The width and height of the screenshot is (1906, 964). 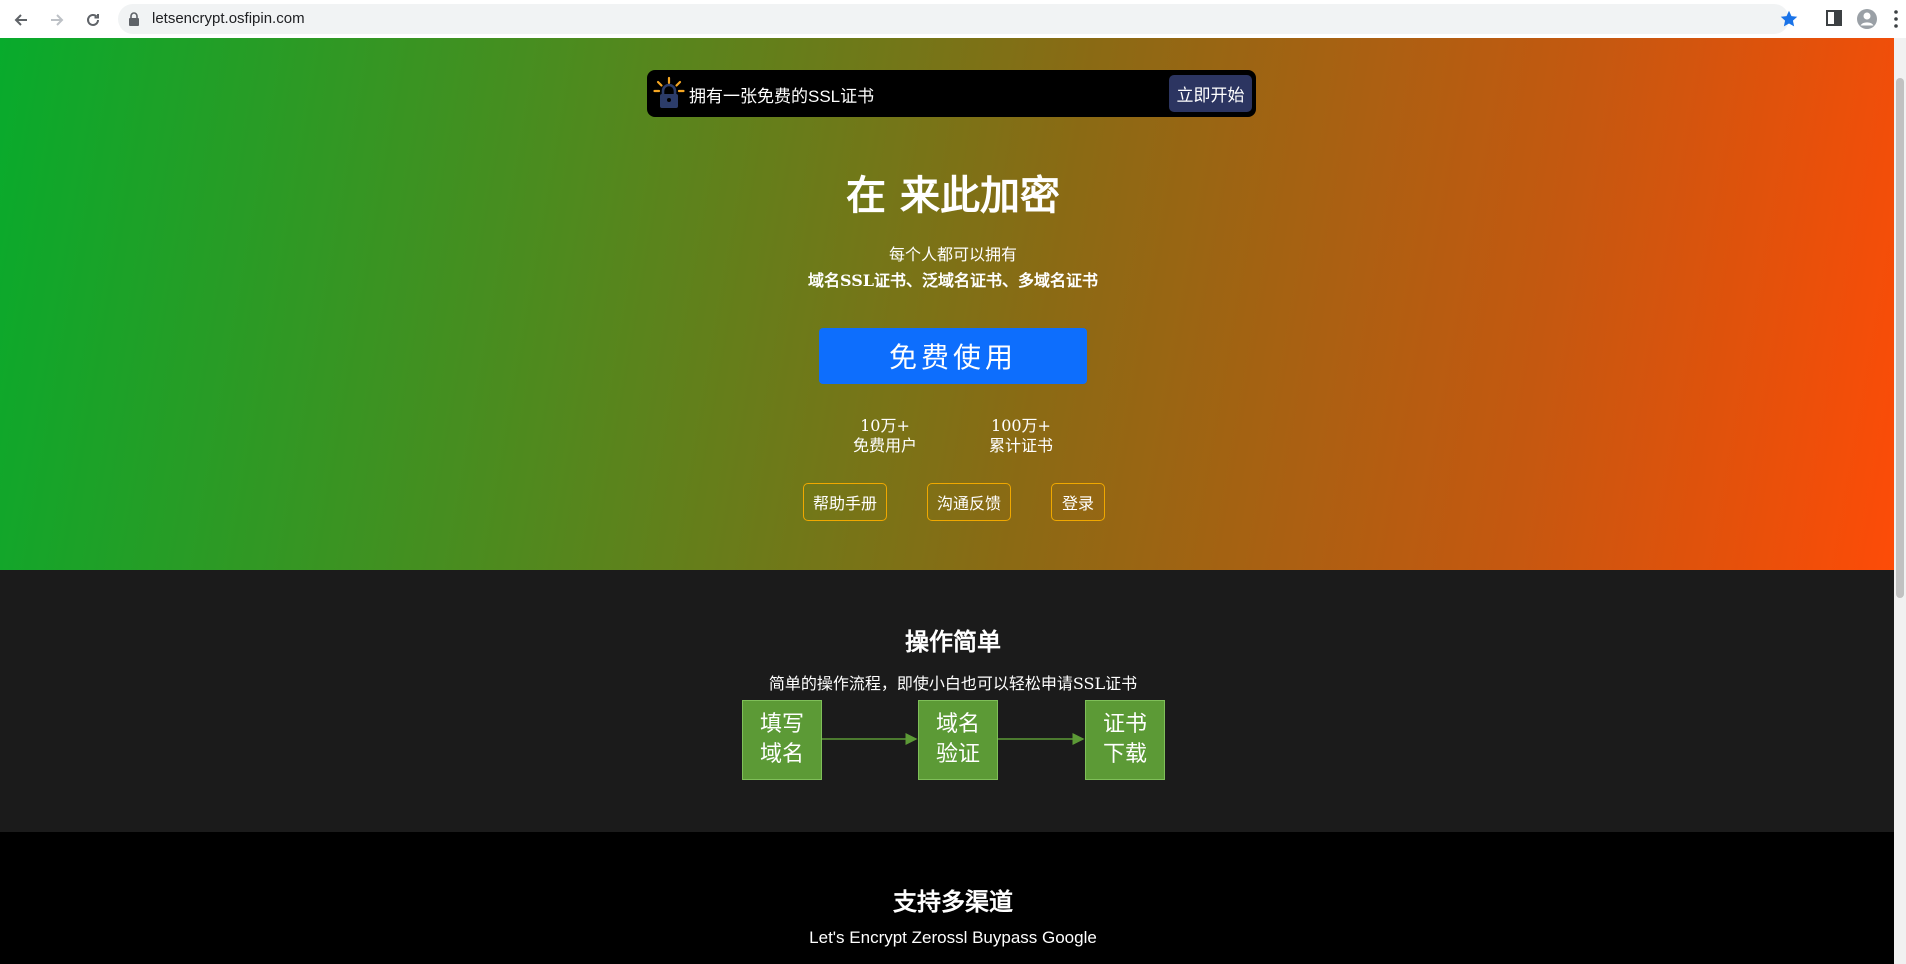 I want to click on menu-dots-icon, so click(x=1896, y=19).